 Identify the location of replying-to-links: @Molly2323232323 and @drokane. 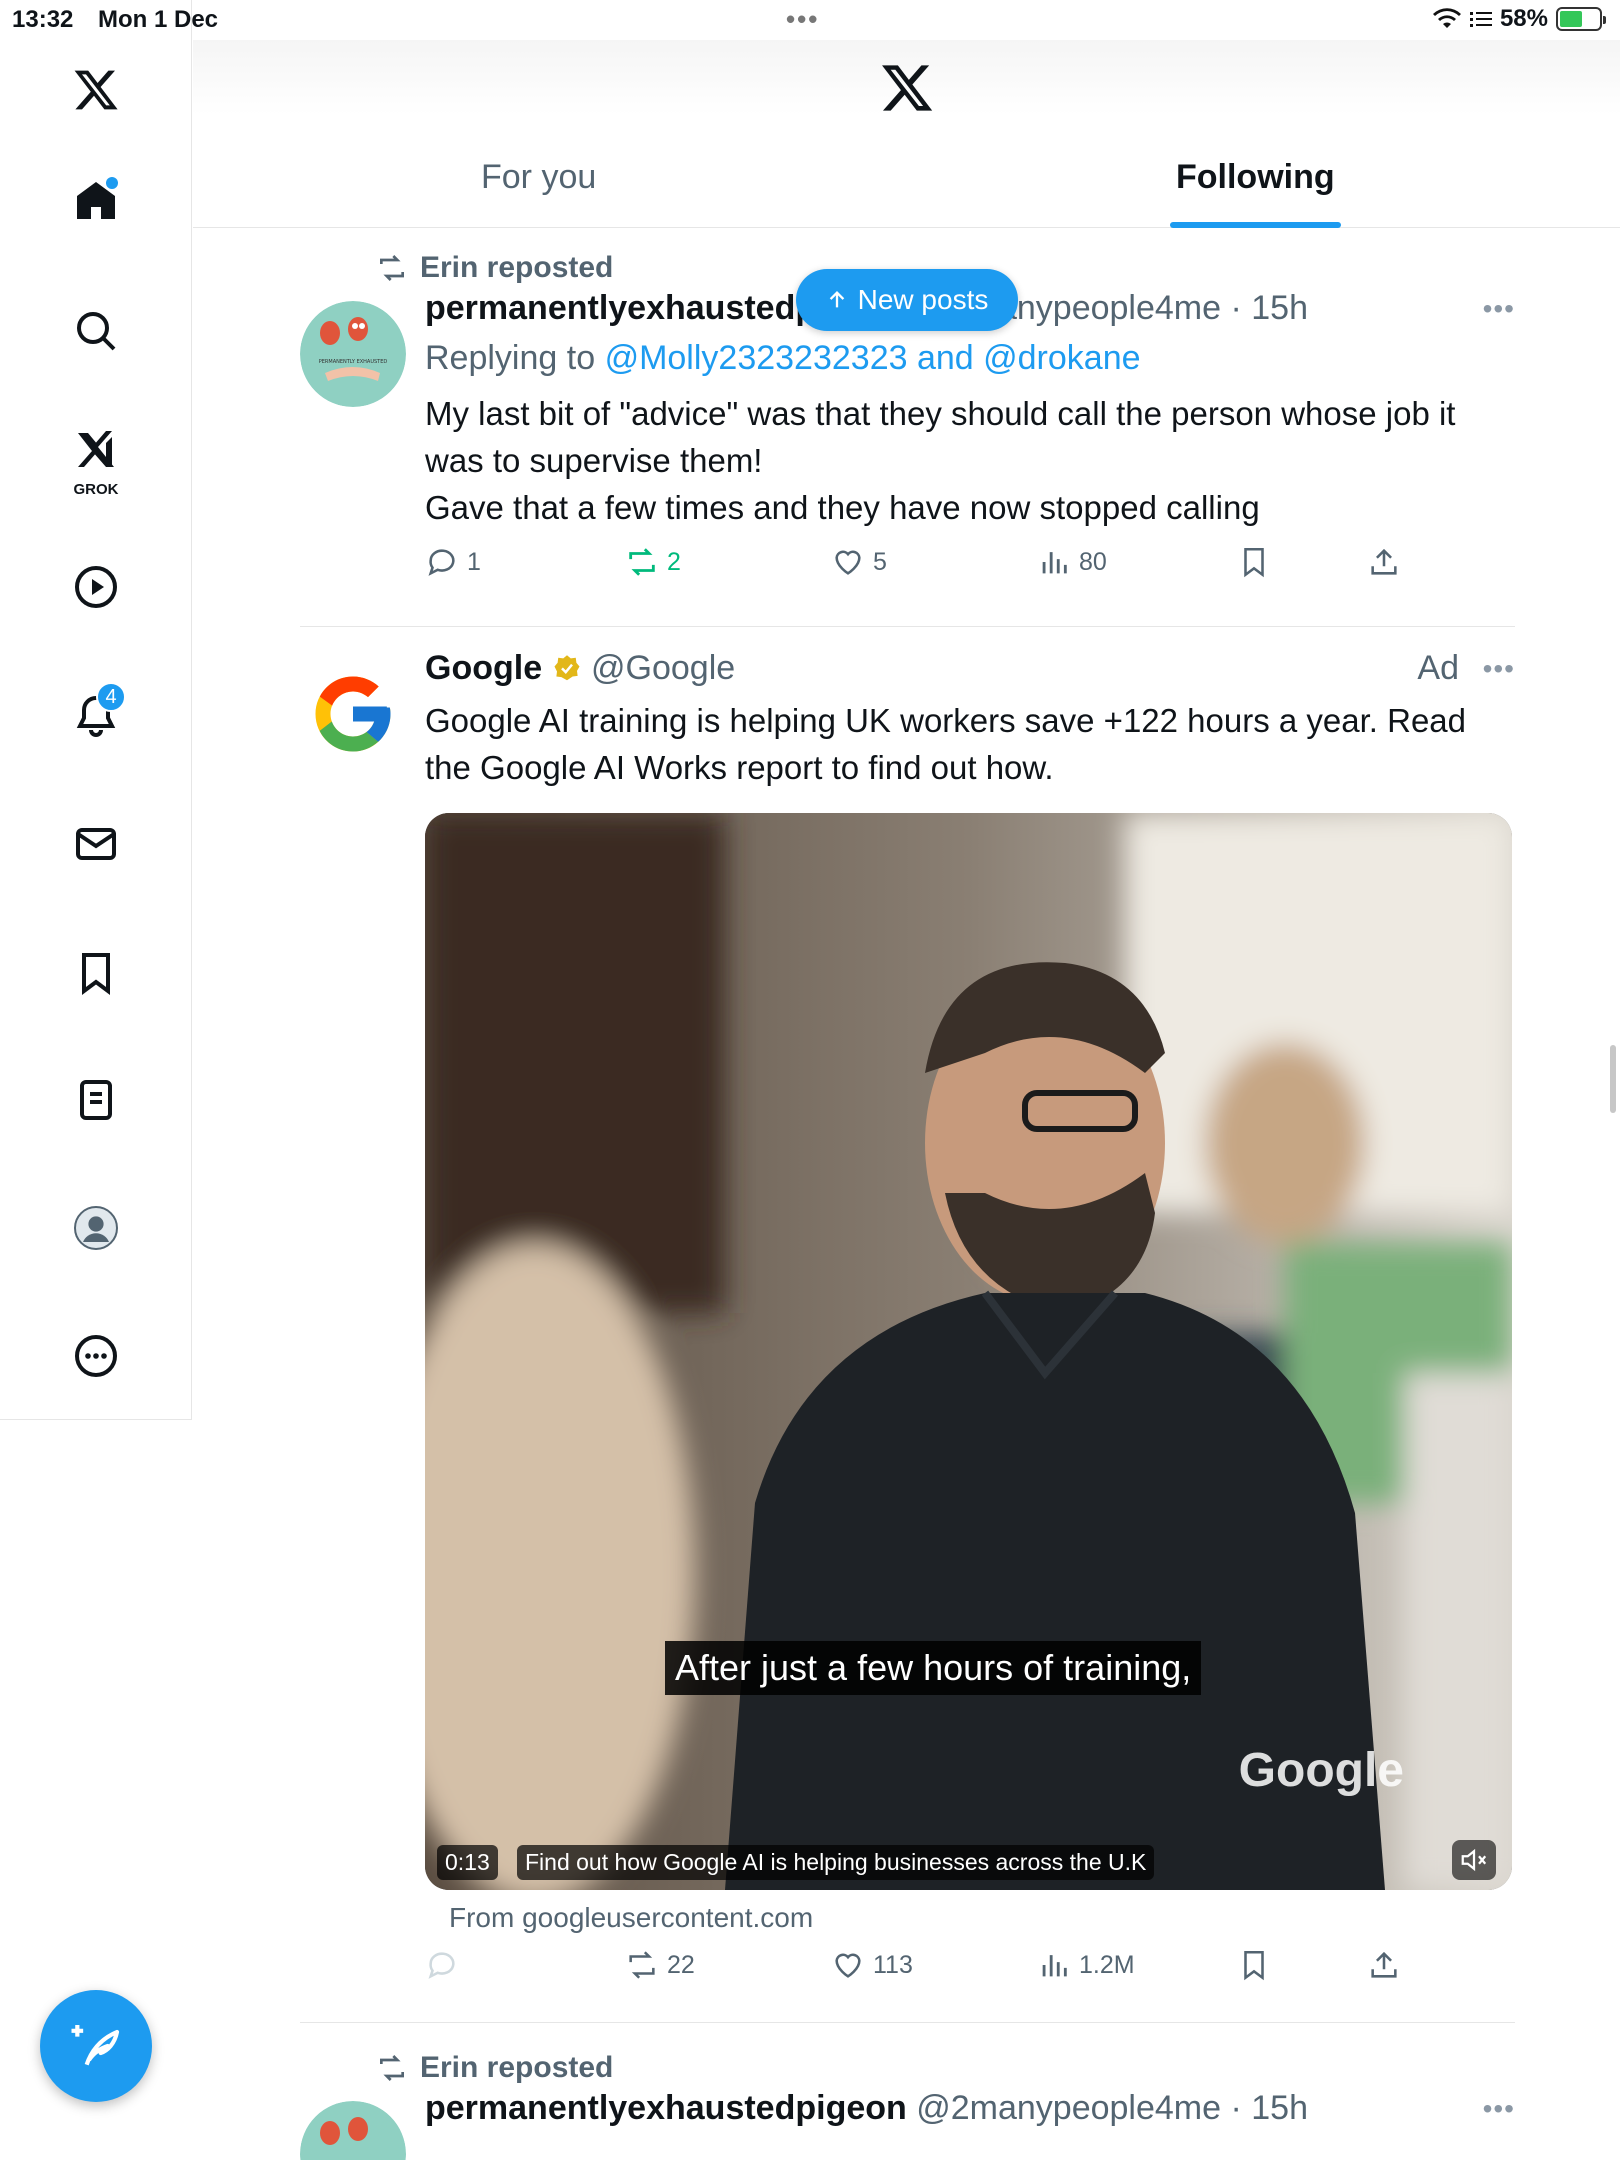
(873, 358).